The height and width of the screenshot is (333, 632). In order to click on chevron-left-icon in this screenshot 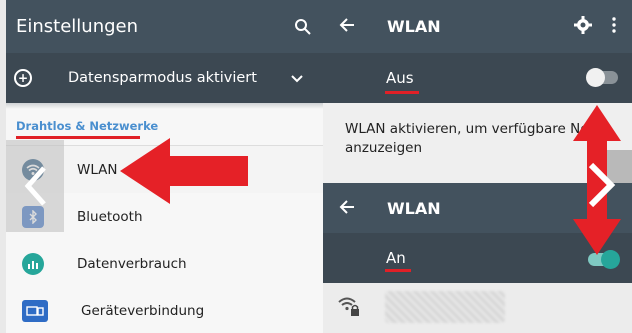, I will do `click(35, 186)`.